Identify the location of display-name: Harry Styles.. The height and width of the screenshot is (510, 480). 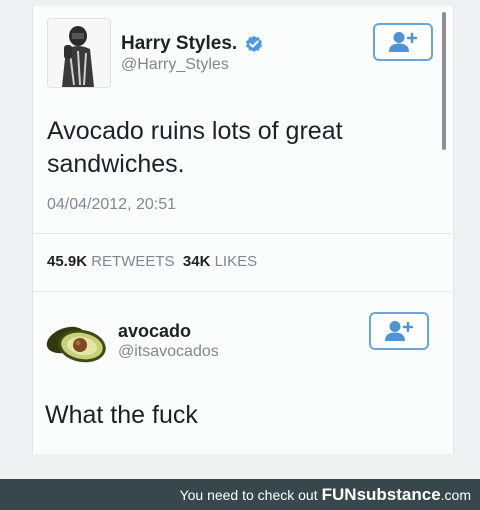
(179, 44).